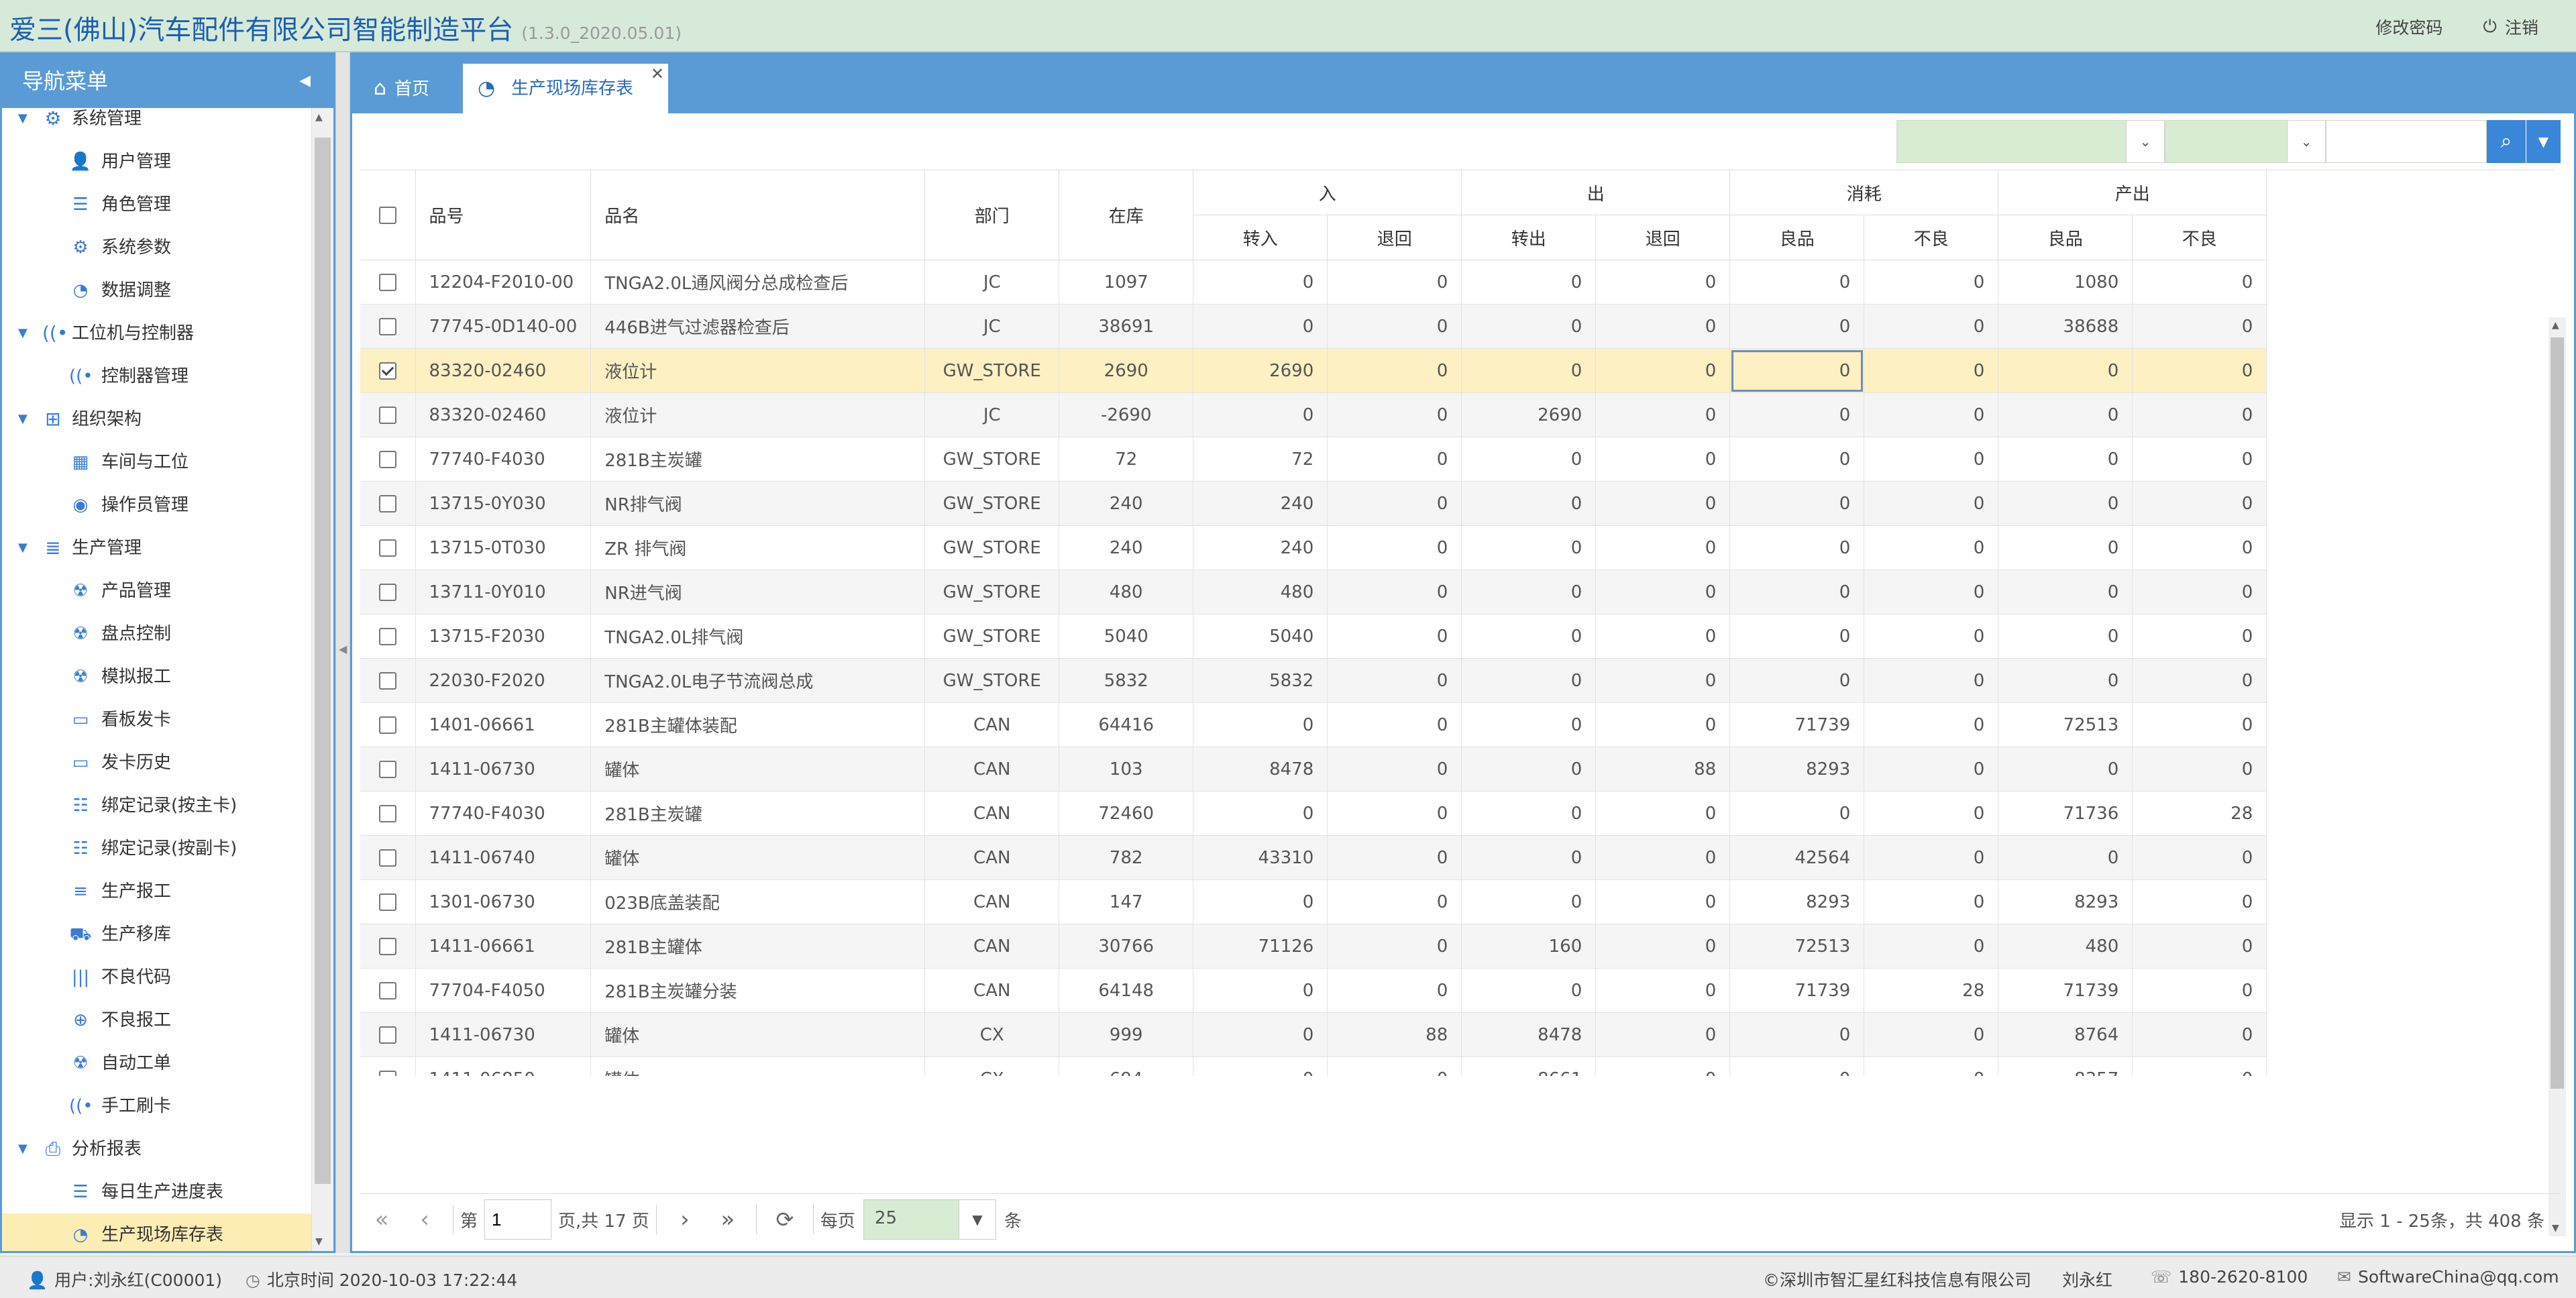 This screenshot has width=2576, height=1298. I want to click on col-produce-good: 良品, so click(2065, 237).